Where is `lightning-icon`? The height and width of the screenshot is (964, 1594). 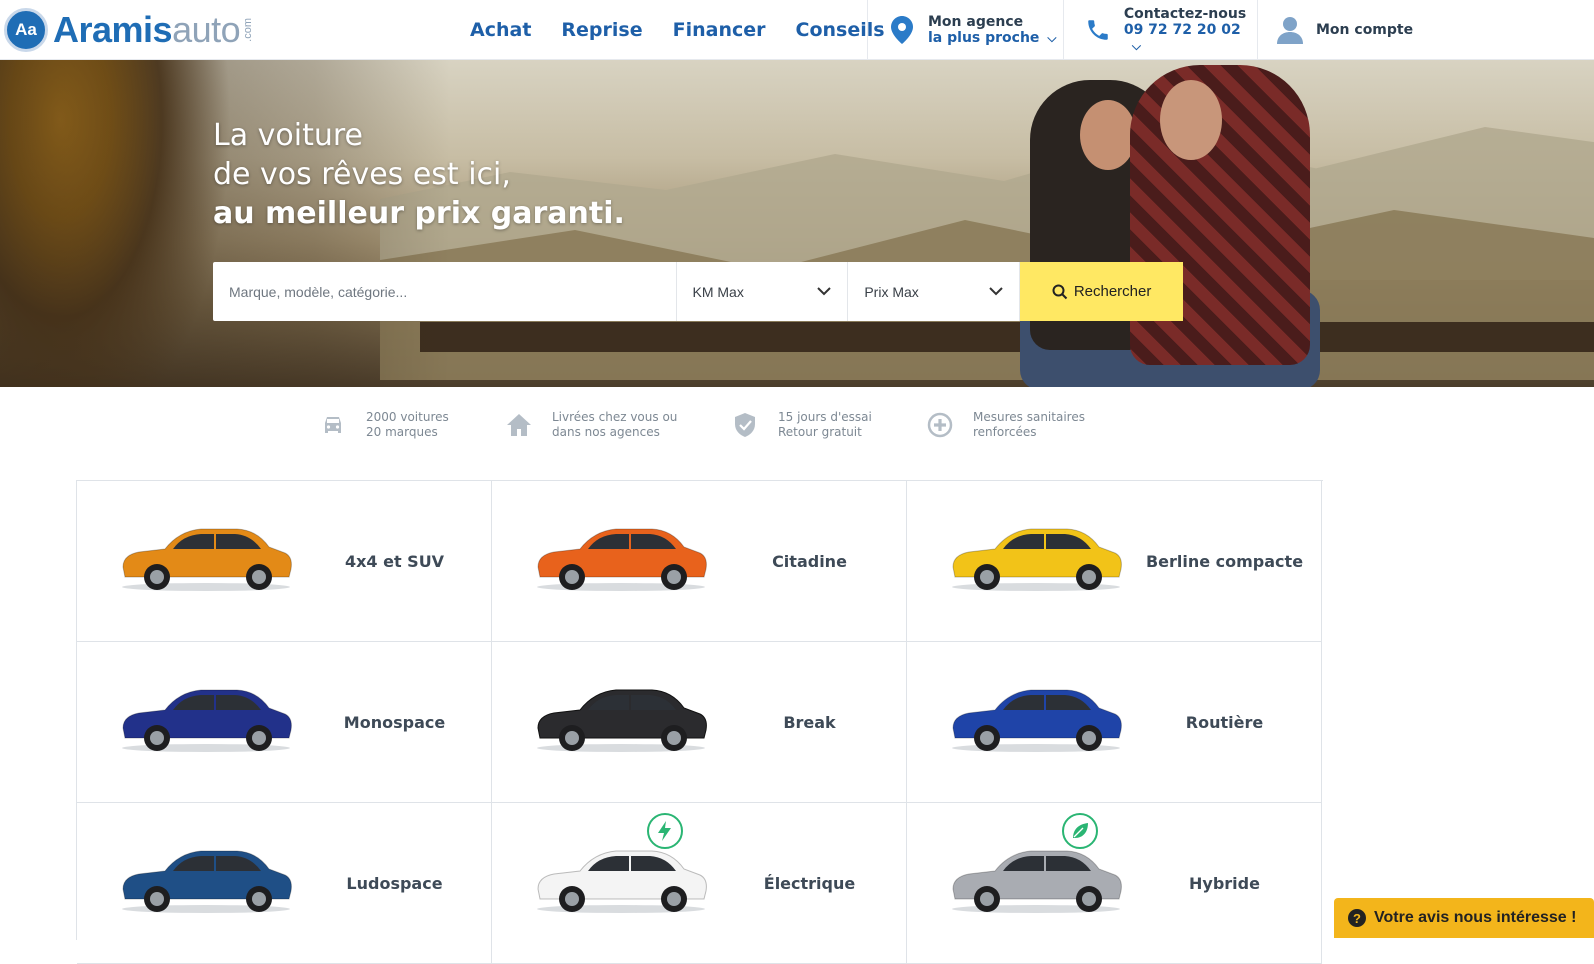
lightning-icon is located at coordinates (665, 831).